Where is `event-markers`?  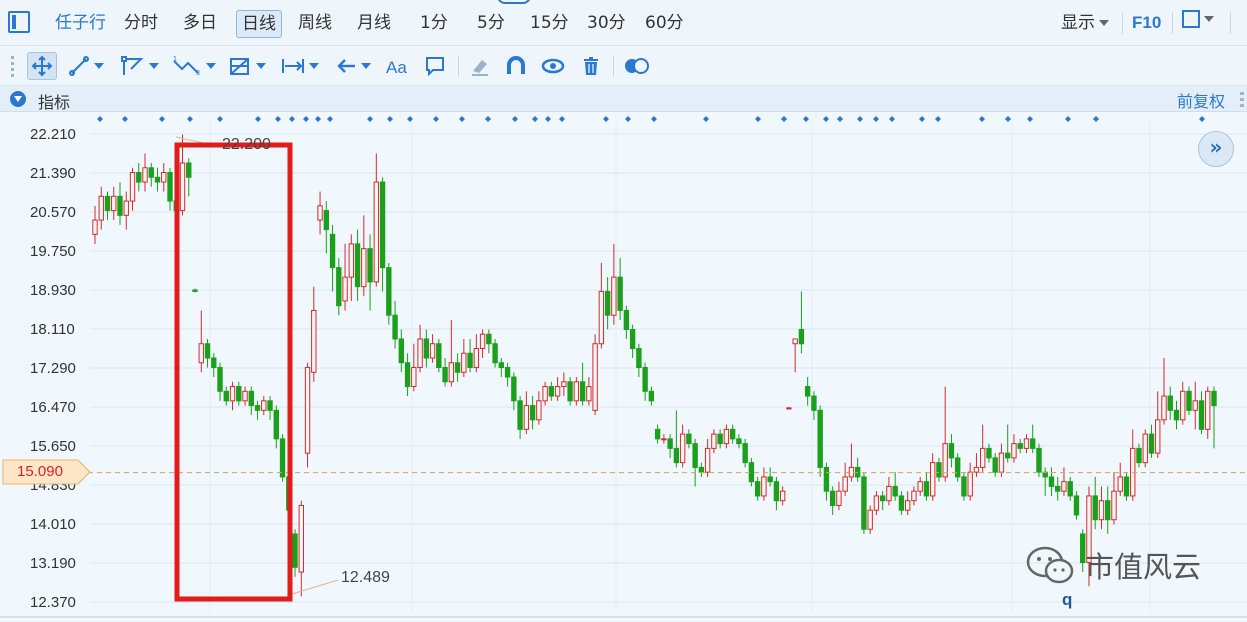 event-markers is located at coordinates (651, 119).